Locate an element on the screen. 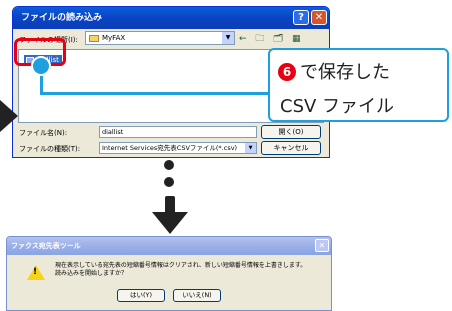 This screenshot has height=311, width=452. lookin-value: MyFAX is located at coordinates (114, 38).